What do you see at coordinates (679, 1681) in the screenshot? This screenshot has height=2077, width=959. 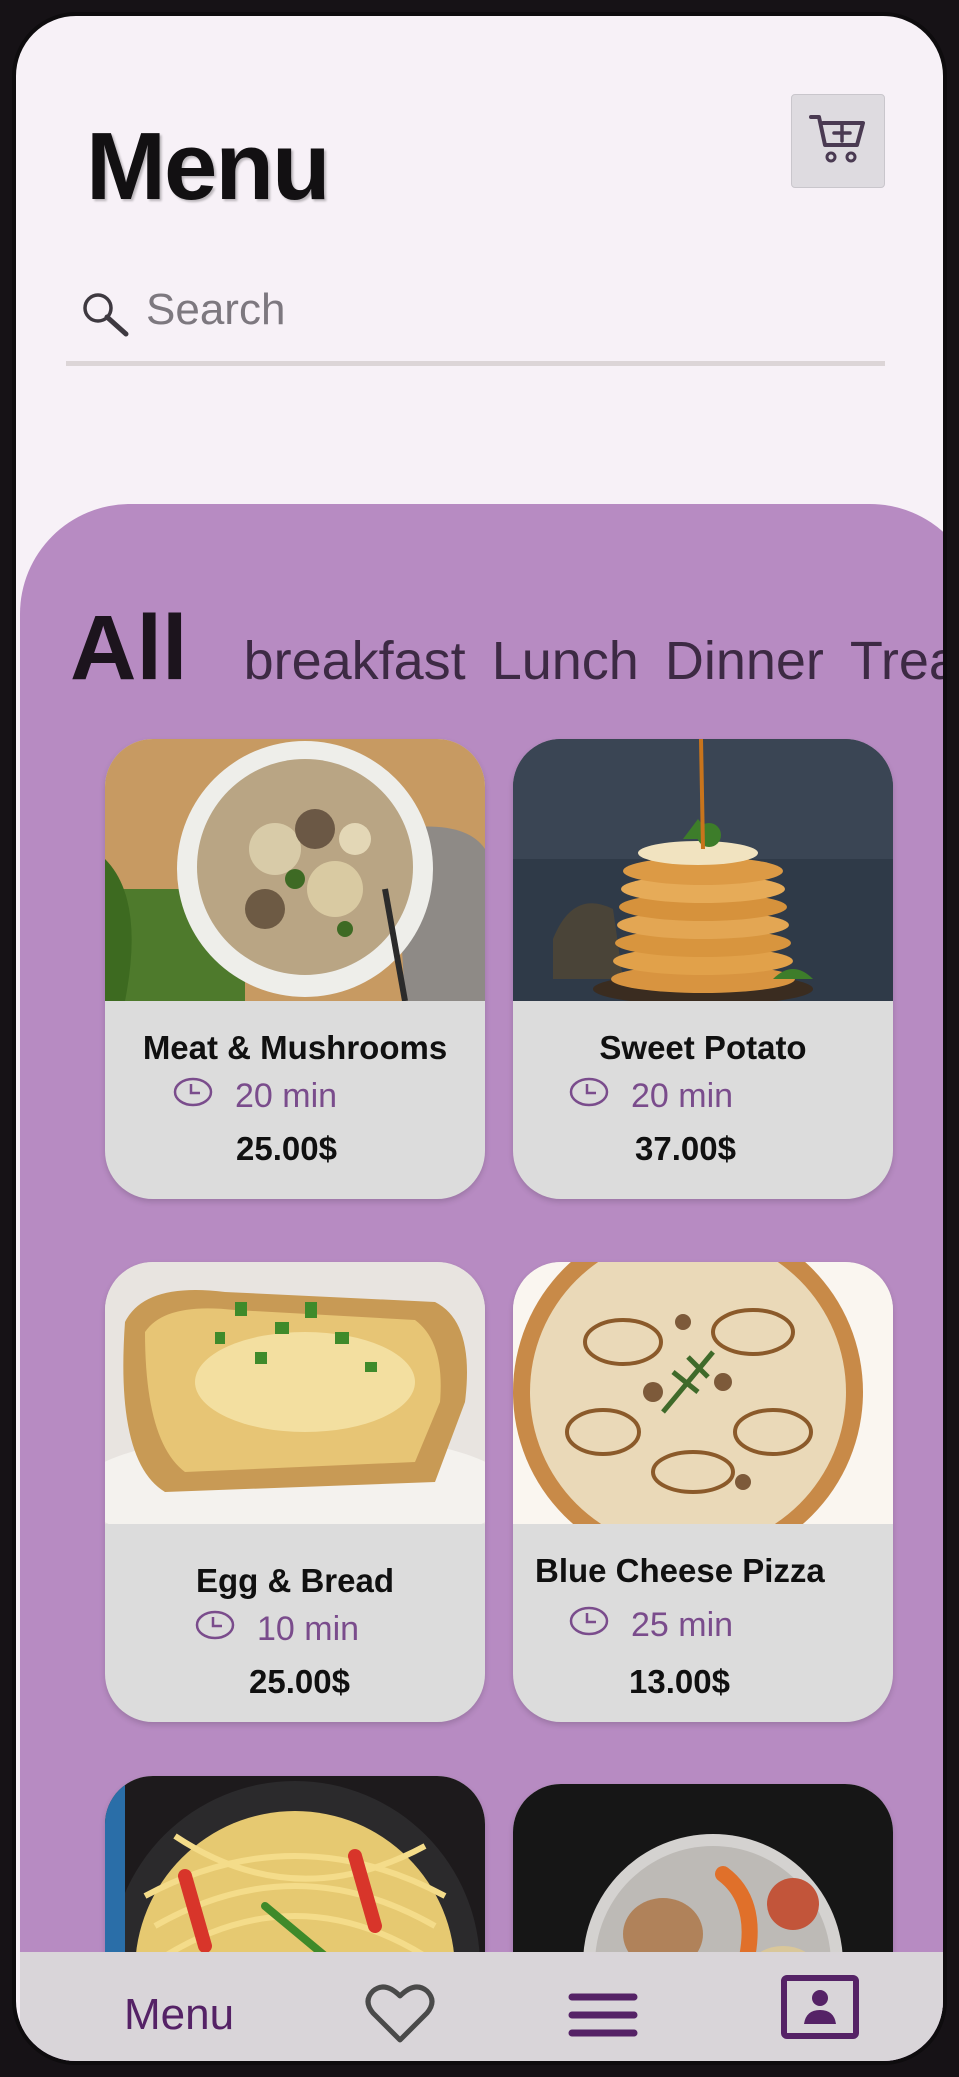 I see `food-price: 13.00$` at bounding box center [679, 1681].